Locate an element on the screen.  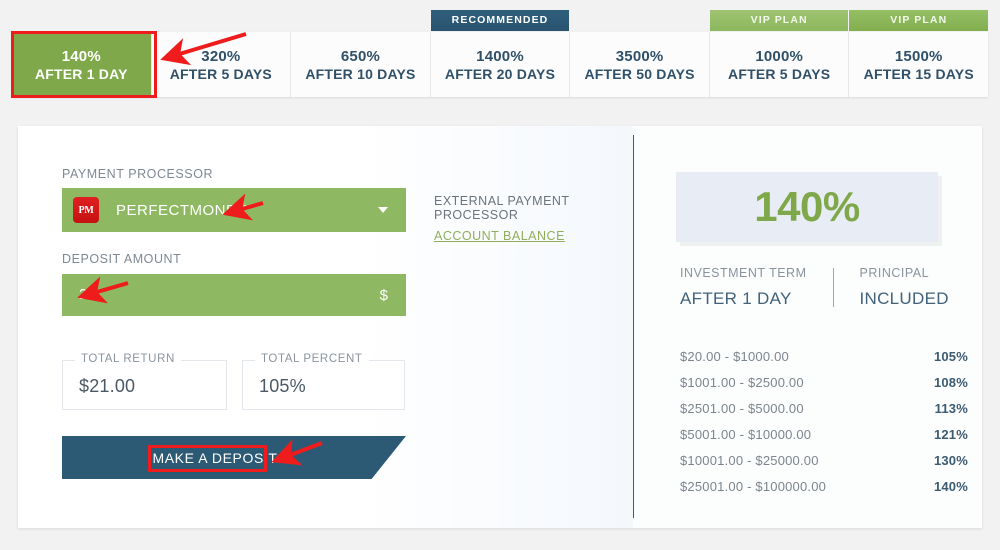
currency-symbol: $ is located at coordinates (383, 295).